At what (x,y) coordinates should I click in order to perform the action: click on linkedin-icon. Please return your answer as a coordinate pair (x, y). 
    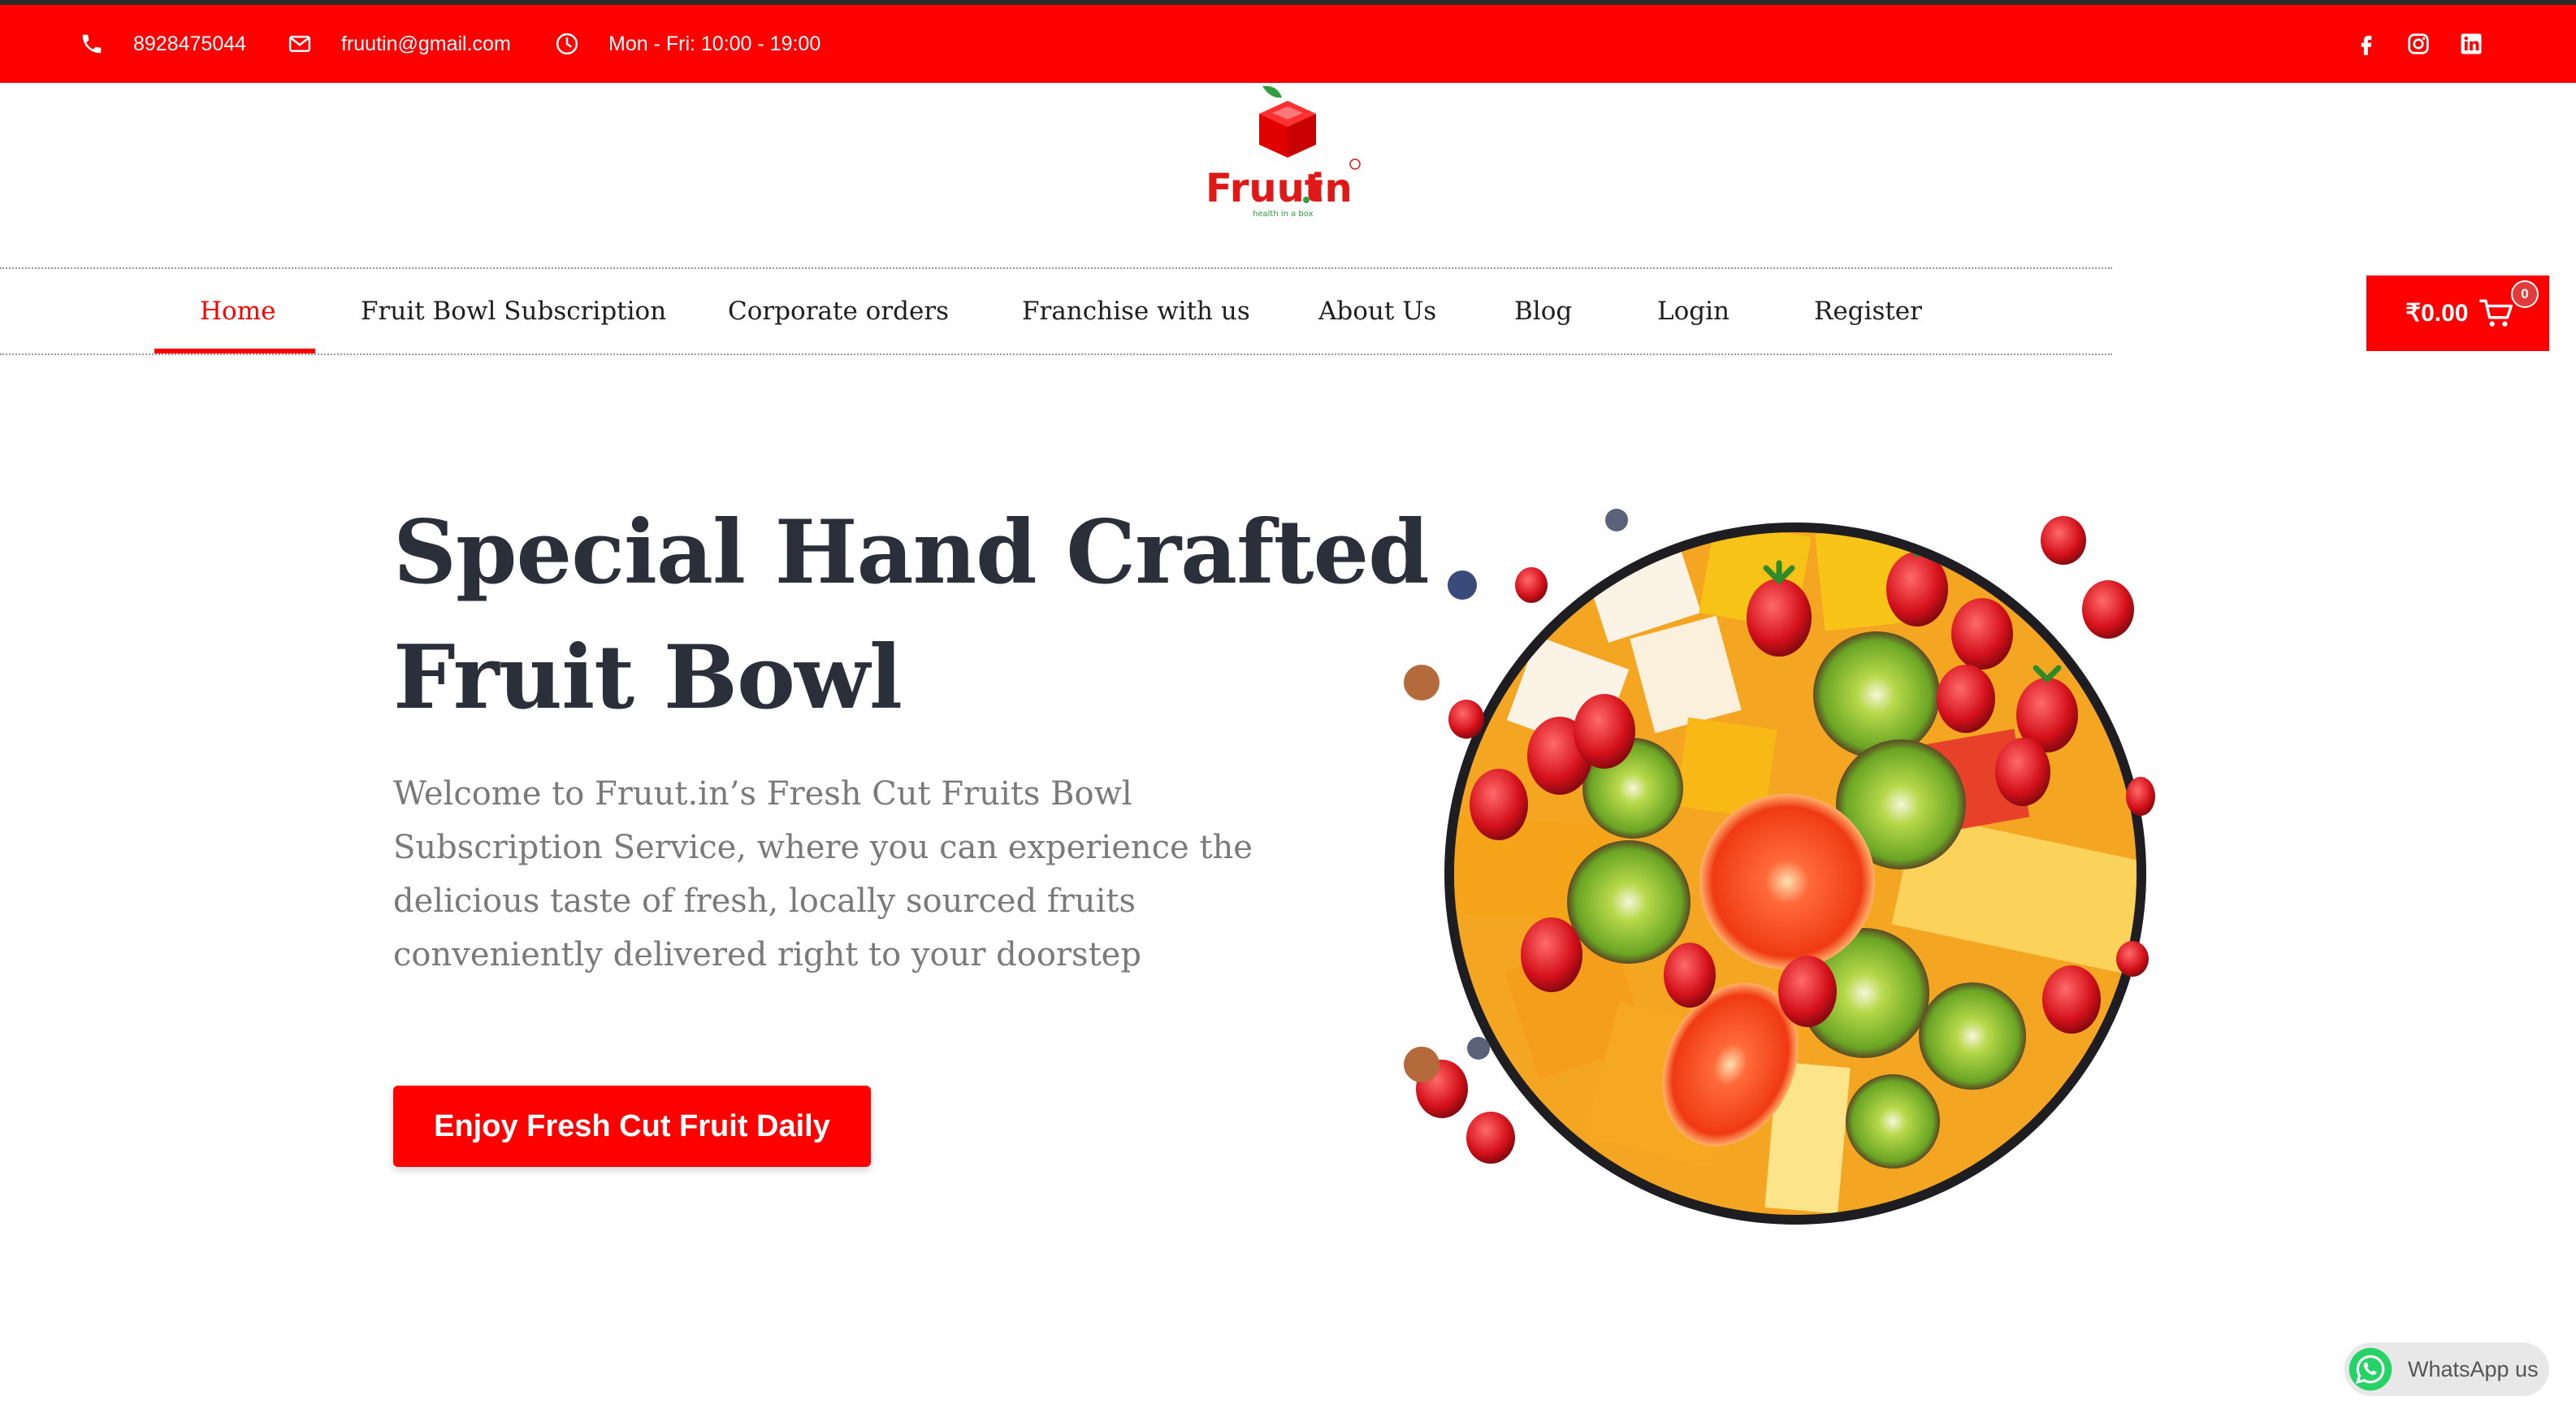
    Looking at the image, I should click on (2471, 43).